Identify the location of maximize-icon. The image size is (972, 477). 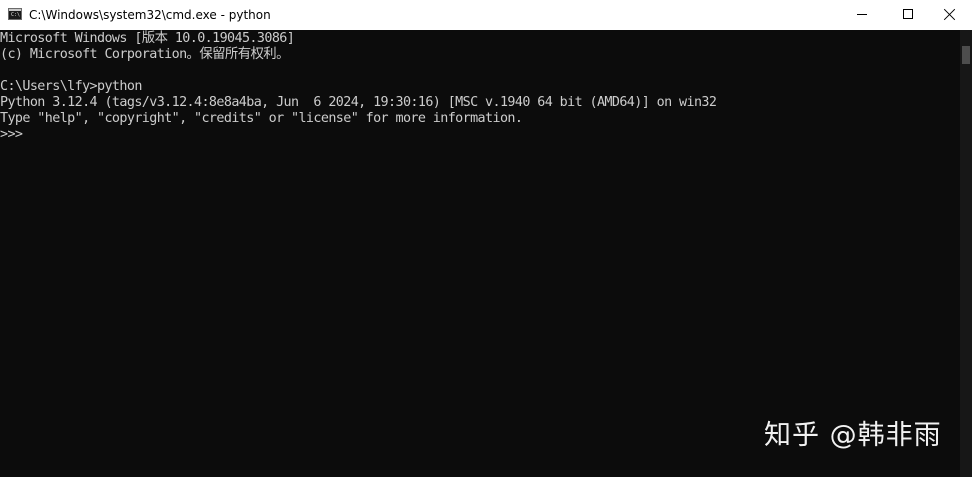
(908, 14).